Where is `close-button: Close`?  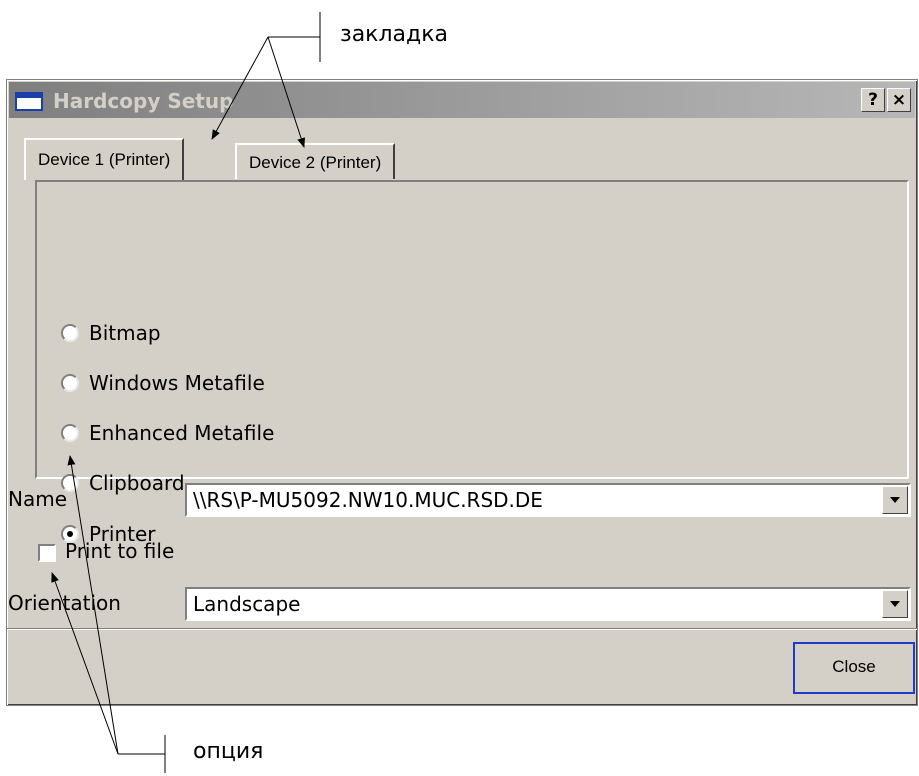 close-button: Close is located at coordinates (854, 668).